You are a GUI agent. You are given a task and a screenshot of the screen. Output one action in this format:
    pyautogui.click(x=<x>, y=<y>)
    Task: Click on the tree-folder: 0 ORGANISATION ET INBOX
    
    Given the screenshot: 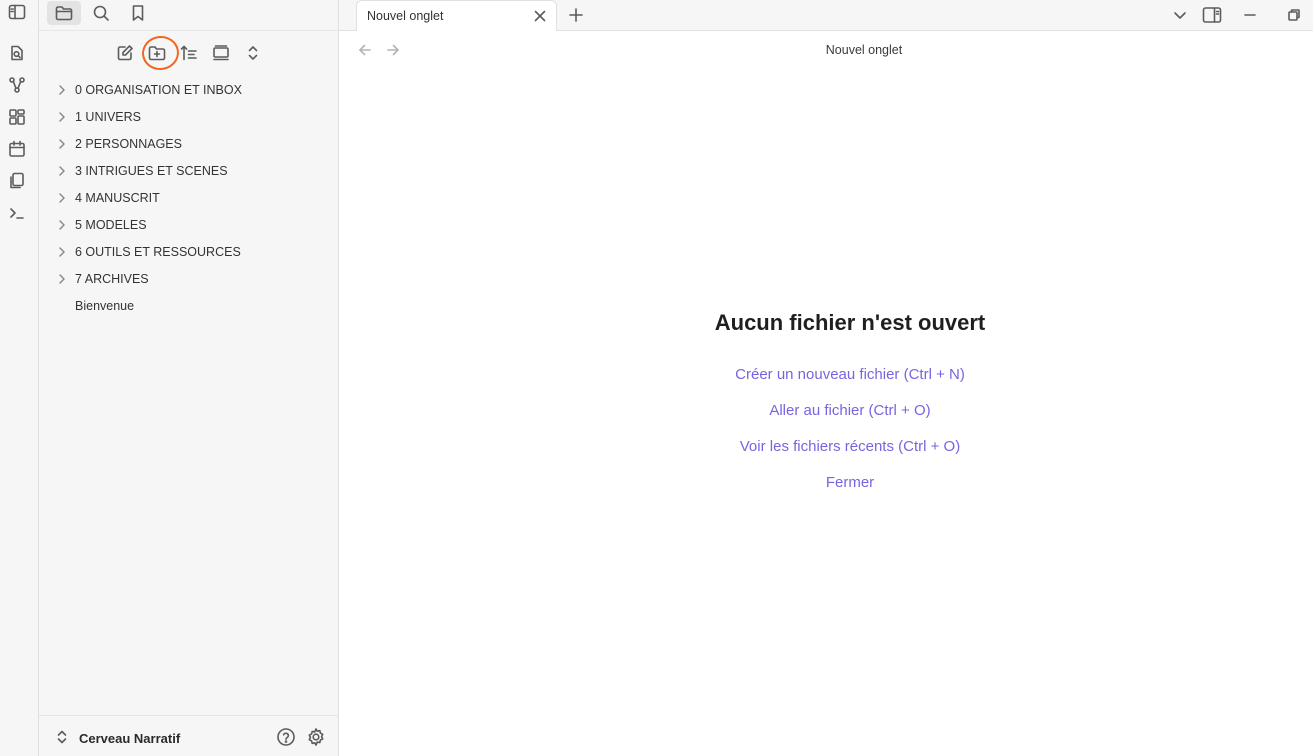 What is the action you would take?
    pyautogui.click(x=189, y=90)
    